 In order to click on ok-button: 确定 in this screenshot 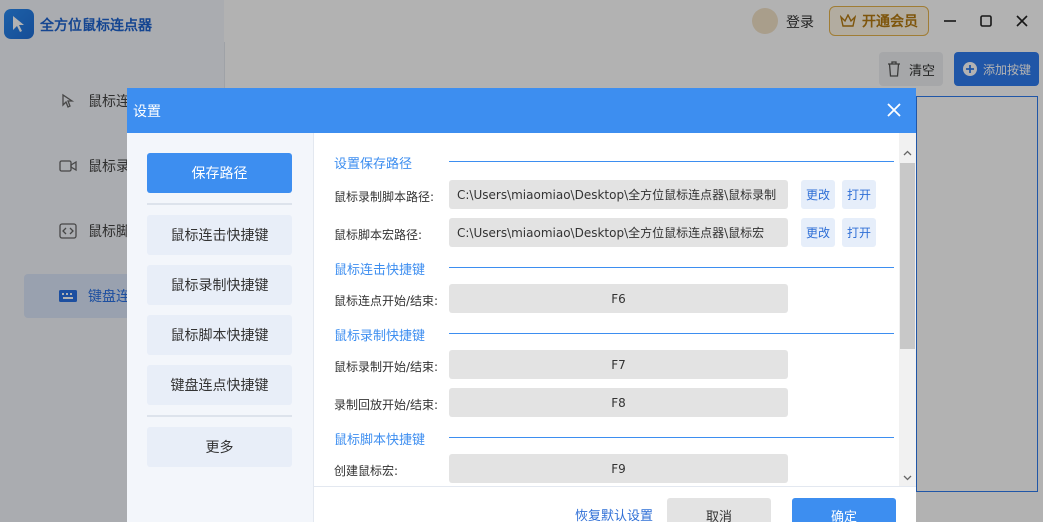, I will do `click(844, 510)`.